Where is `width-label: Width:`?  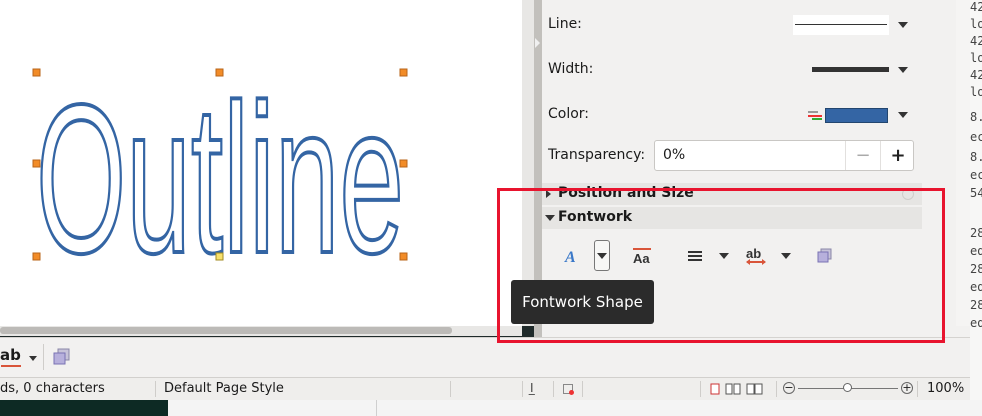 width-label: Width: is located at coordinates (571, 69).